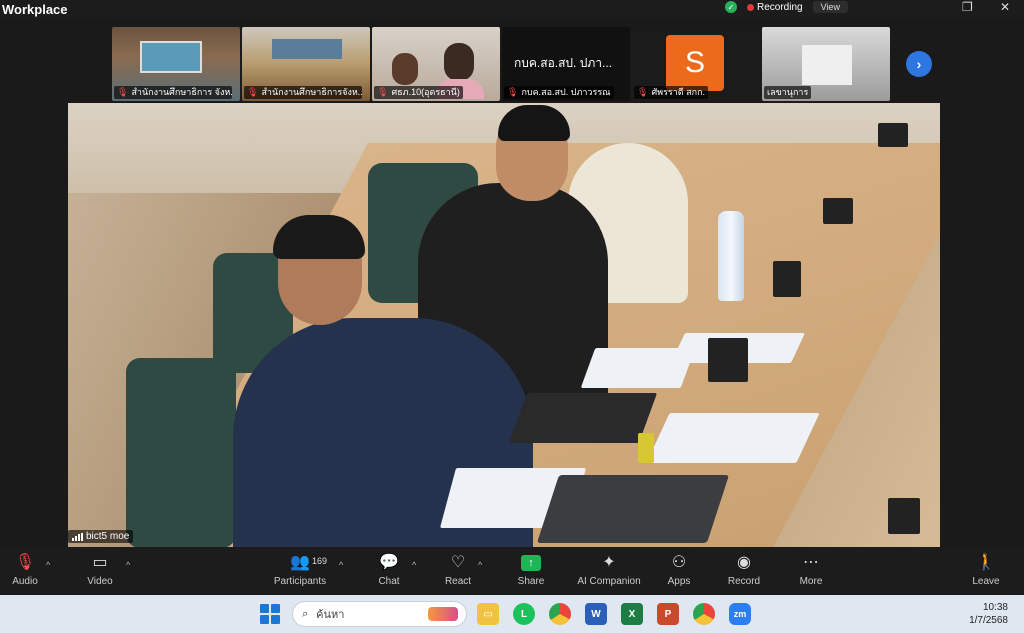  I want to click on search-highlight-icon, so click(443, 614).